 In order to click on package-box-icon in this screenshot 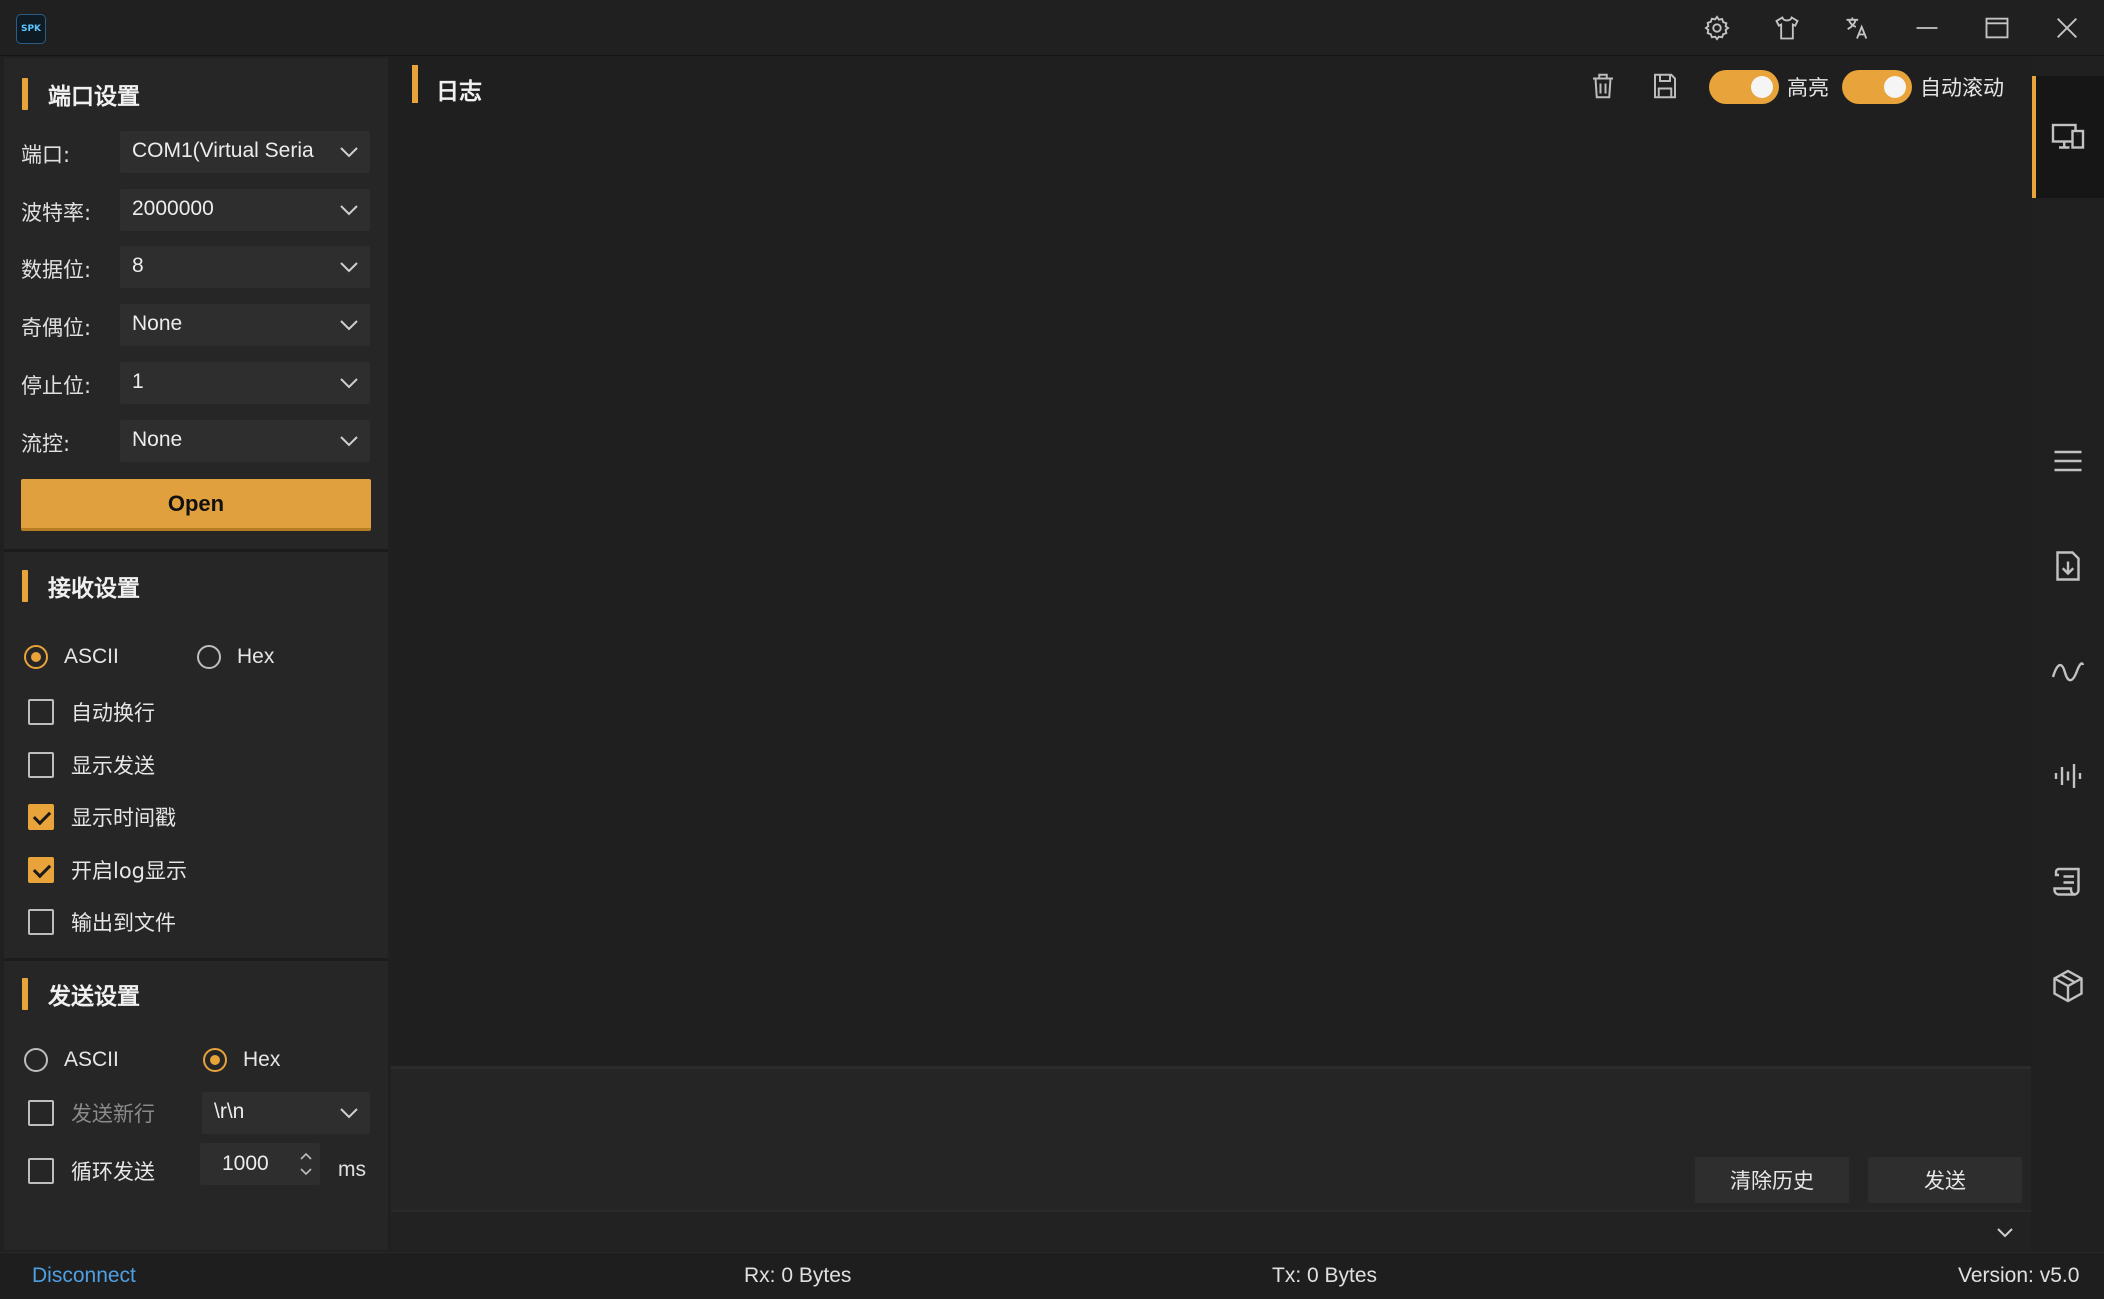, I will do `click(2068, 986)`.